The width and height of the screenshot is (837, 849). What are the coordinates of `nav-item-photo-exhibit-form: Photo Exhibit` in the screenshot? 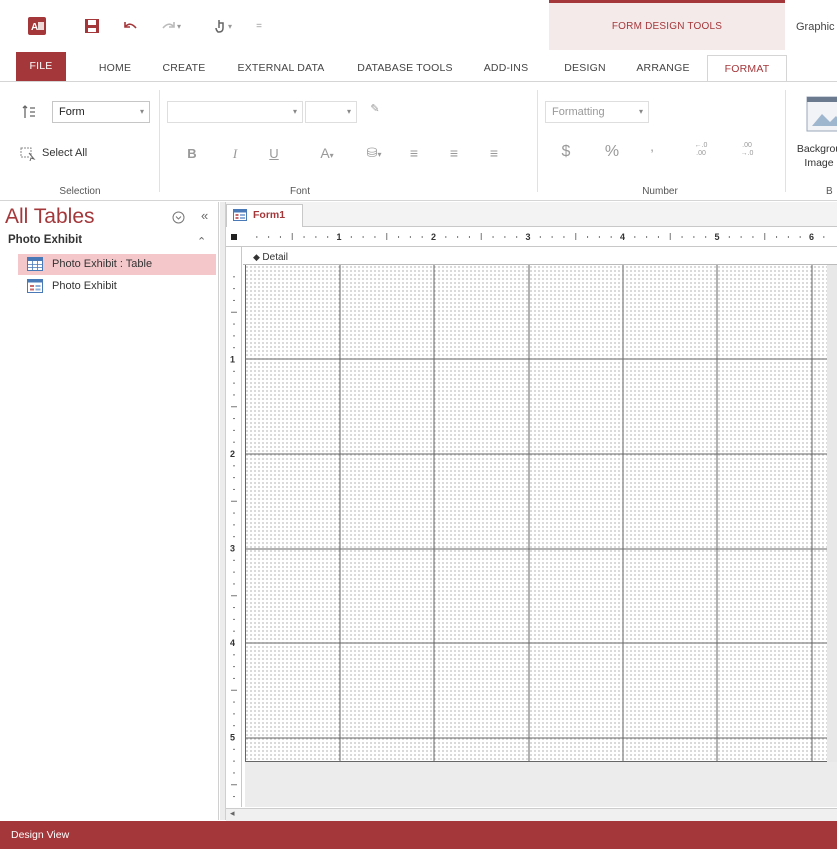 It's located at (117, 286).